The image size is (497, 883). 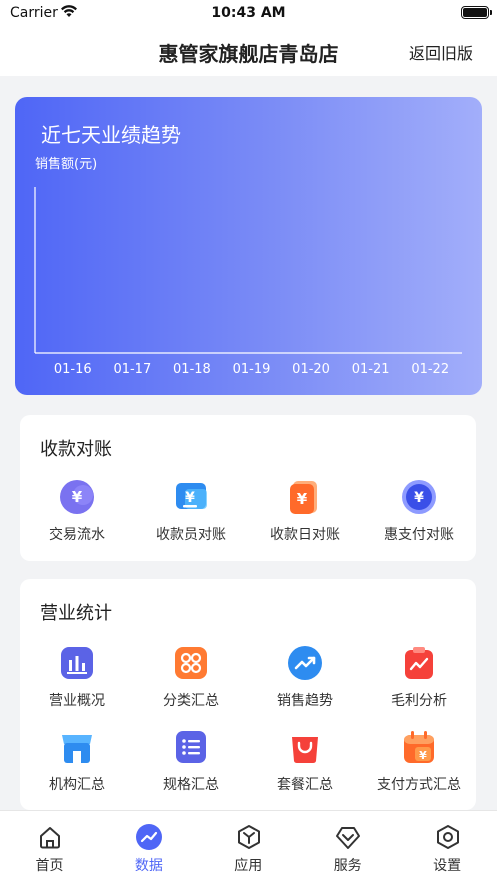 I want to click on chart-x-tick-label: 01-17, so click(x=132, y=369).